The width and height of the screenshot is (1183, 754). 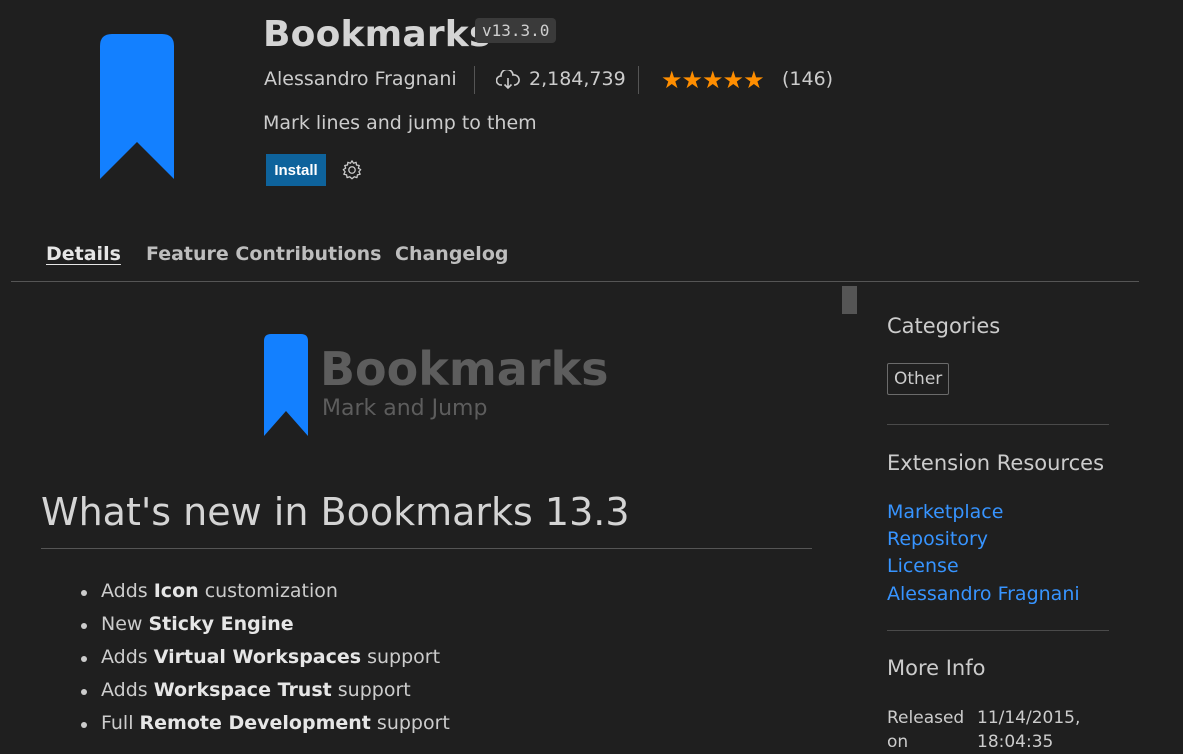 What do you see at coordinates (296, 170) in the screenshot?
I see `install-button: Install` at bounding box center [296, 170].